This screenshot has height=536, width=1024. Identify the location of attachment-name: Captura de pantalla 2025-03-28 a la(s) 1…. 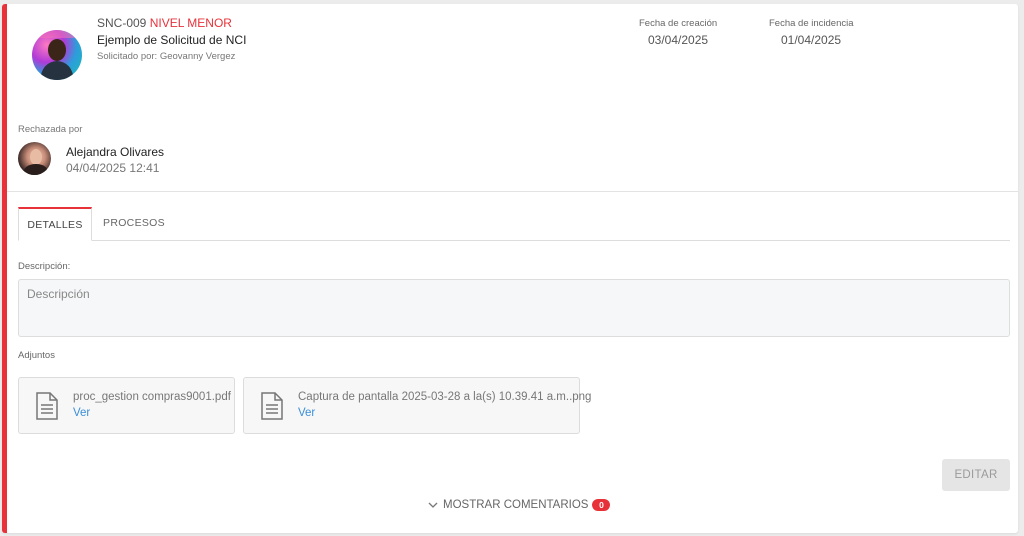
(445, 397).